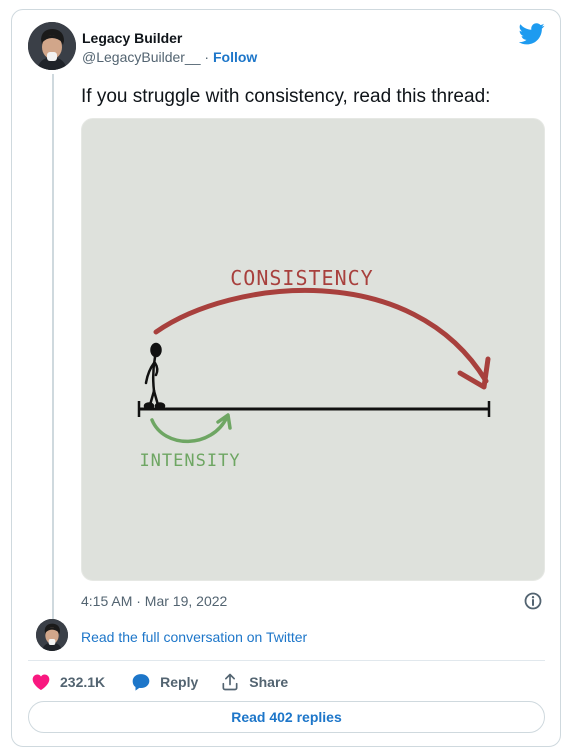 The height and width of the screenshot is (755, 572). Describe the element at coordinates (235, 57) in the screenshot. I see `follow-button: Follow` at that location.